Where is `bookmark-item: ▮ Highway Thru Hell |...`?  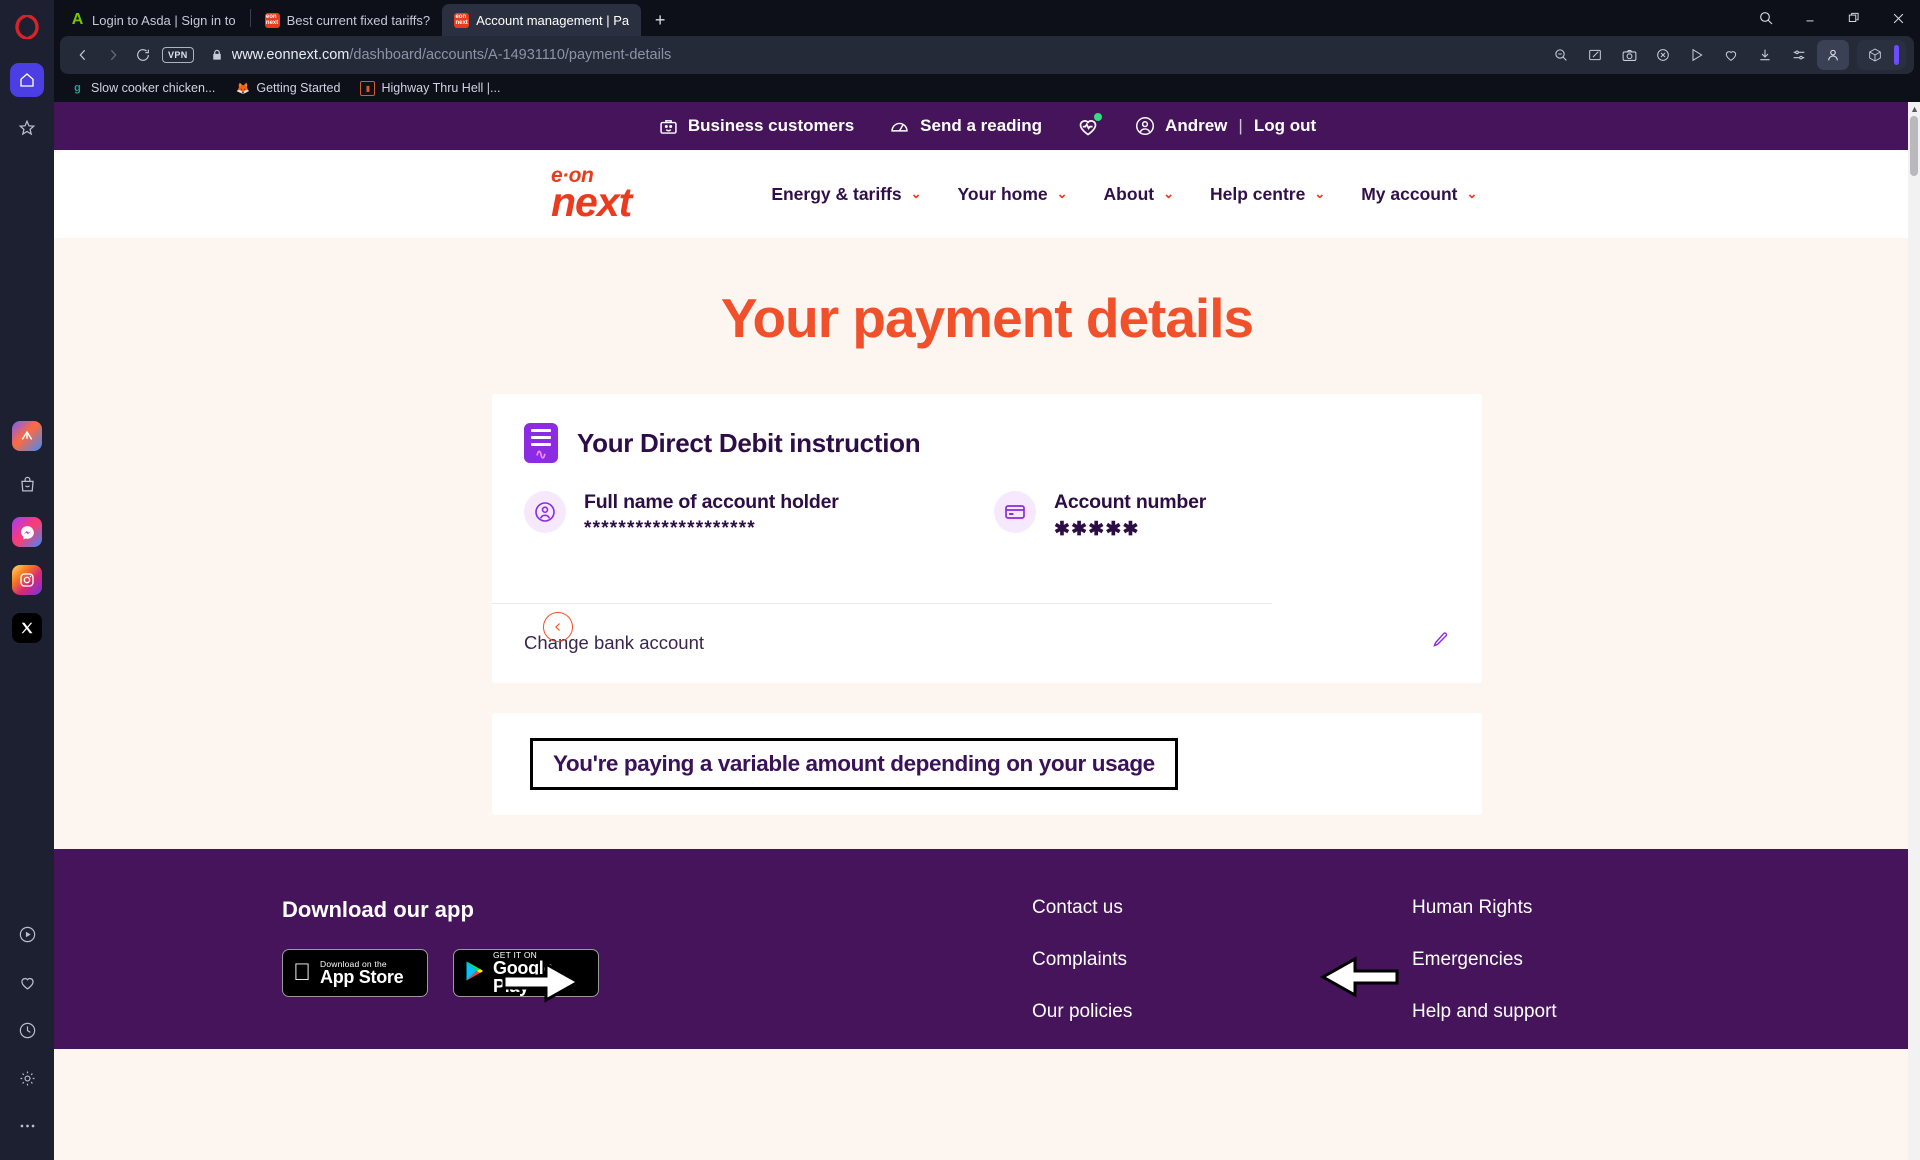
bookmark-item: ▮ Highway Thru Hell |... is located at coordinates (430, 88).